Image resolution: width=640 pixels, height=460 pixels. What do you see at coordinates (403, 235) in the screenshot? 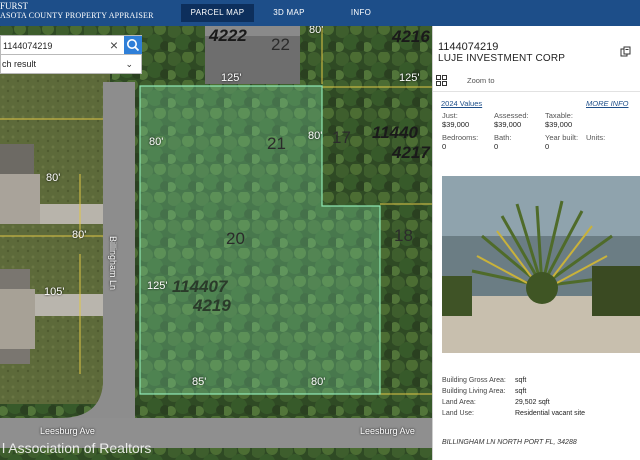
I see `lot-label: 18` at bounding box center [403, 235].